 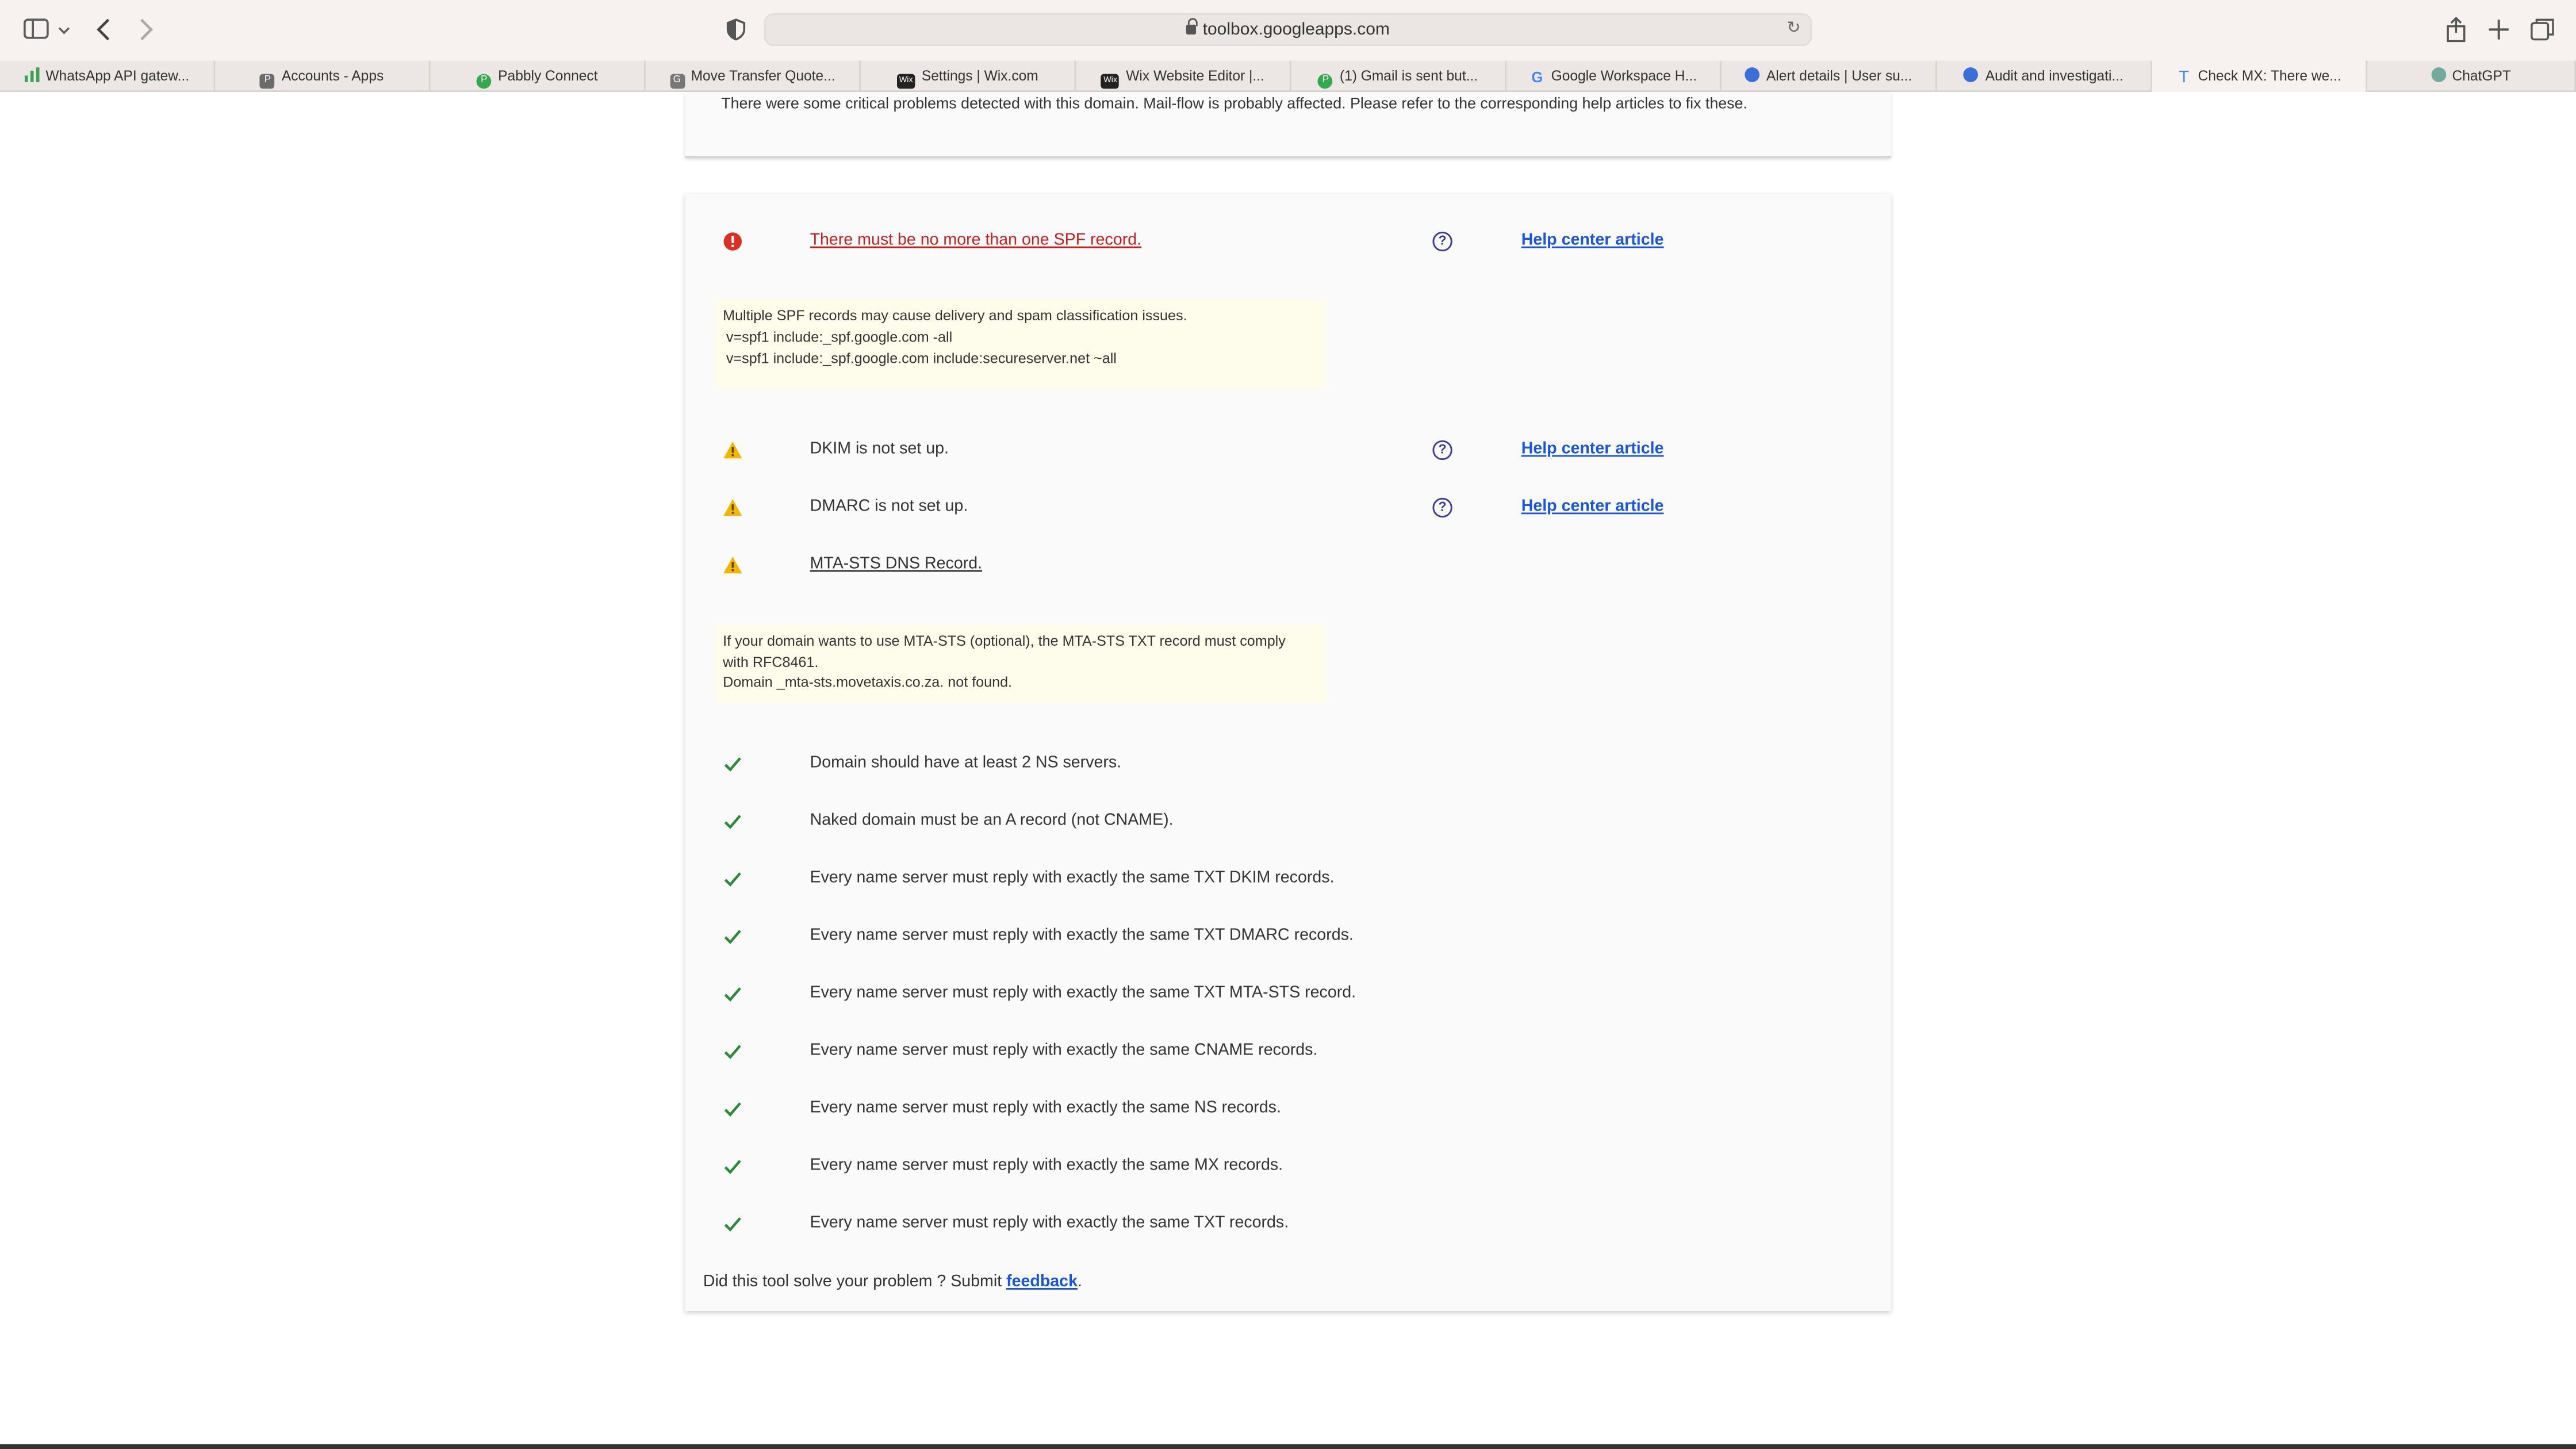 What do you see at coordinates (1592, 241) in the screenshot?
I see `spf-help-link: Help center article` at bounding box center [1592, 241].